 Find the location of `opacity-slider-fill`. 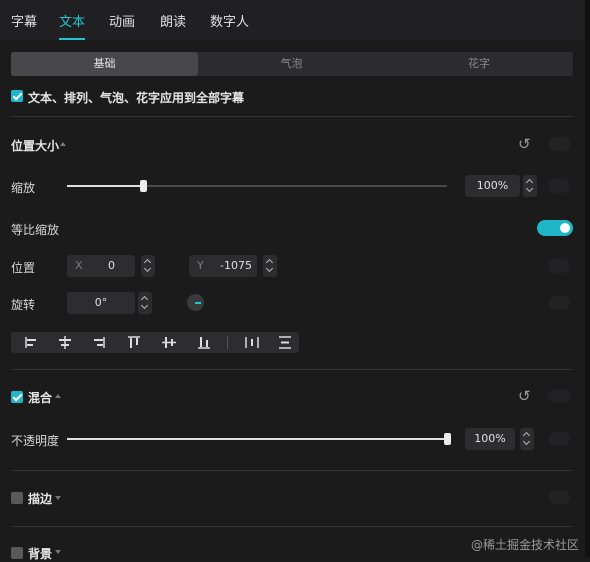

opacity-slider-fill is located at coordinates (257, 439).